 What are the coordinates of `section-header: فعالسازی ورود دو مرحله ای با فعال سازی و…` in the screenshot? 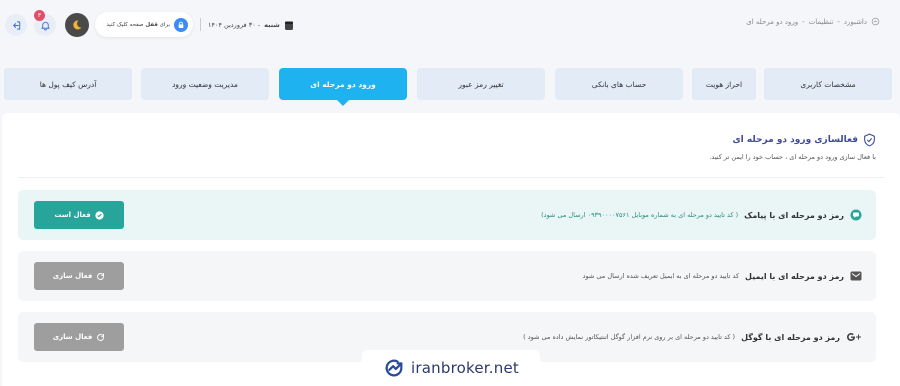 It's located at (792, 147).